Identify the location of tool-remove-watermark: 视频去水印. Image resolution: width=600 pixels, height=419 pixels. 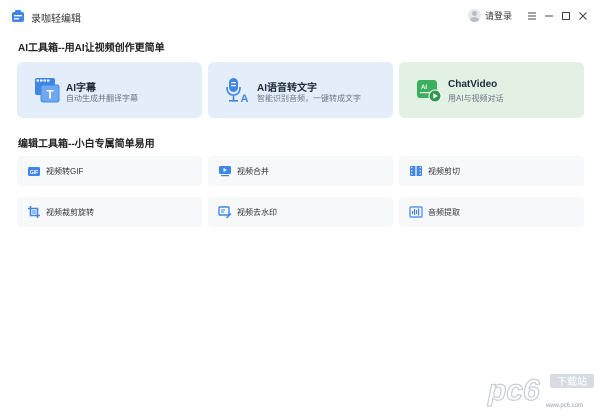
(300, 212).